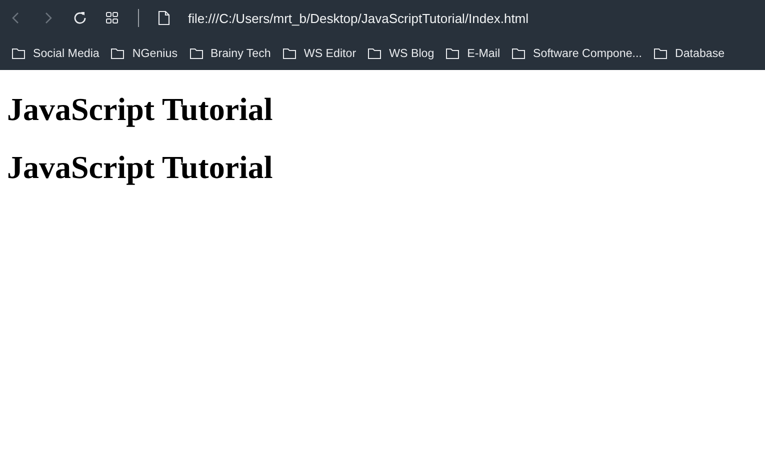  Describe the element at coordinates (689, 53) in the screenshot. I see `bookmark-item: Database` at that location.